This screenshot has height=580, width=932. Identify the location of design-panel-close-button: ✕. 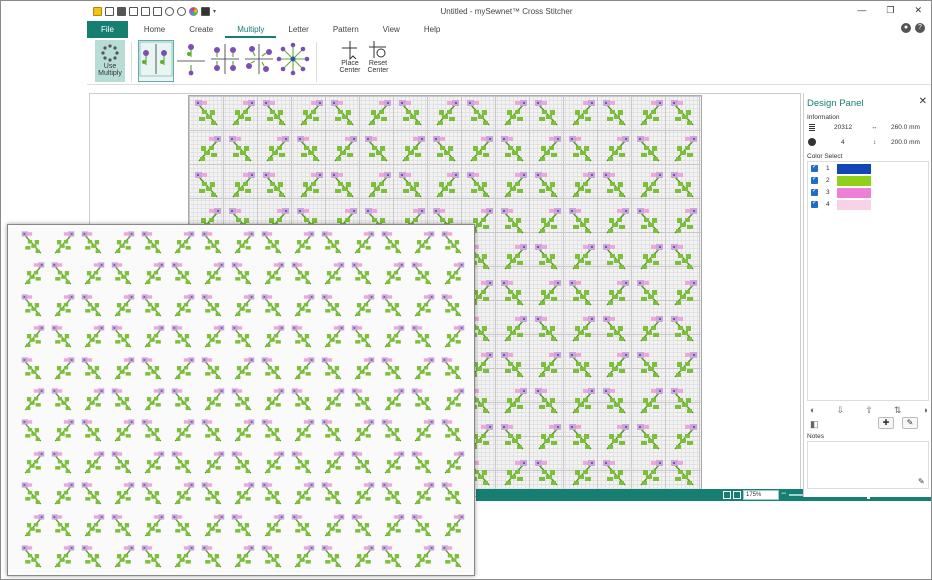
(923, 101).